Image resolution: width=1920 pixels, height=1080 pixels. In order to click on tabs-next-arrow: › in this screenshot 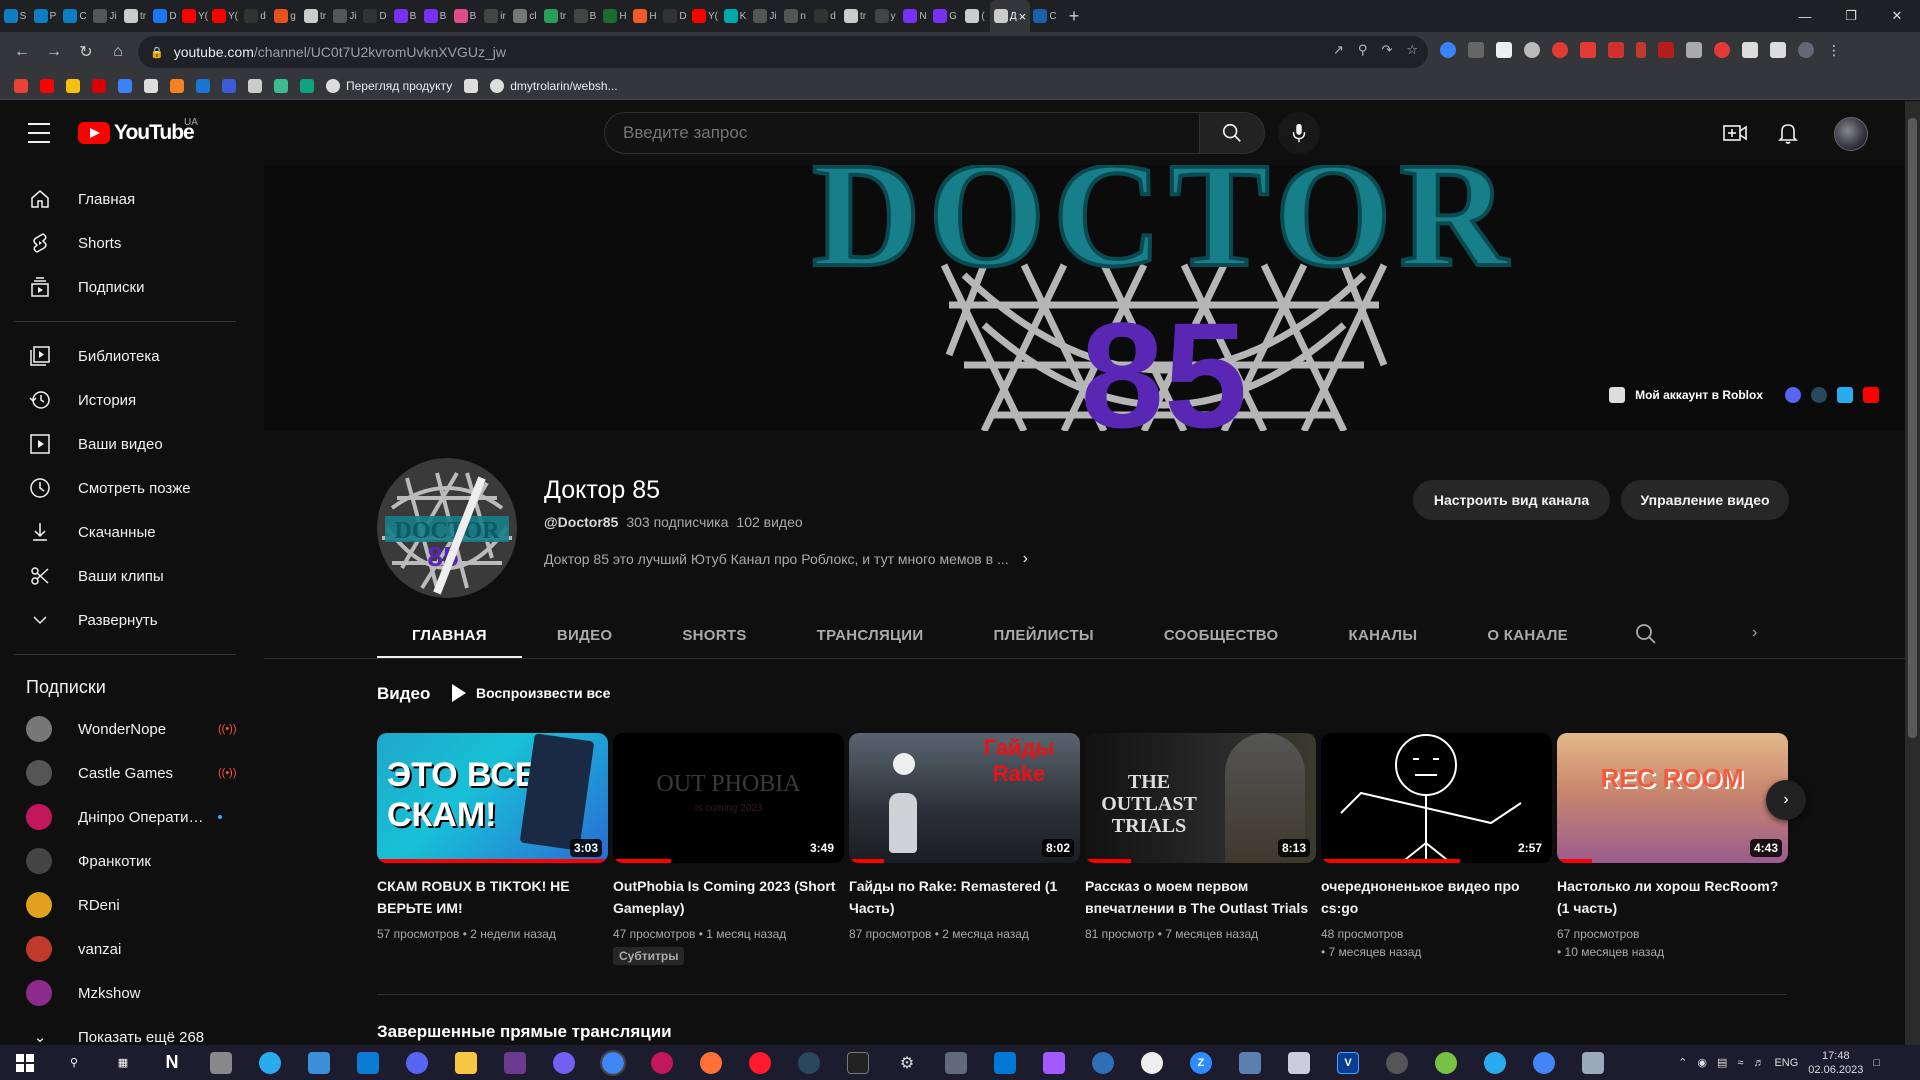, I will do `click(1754, 633)`.